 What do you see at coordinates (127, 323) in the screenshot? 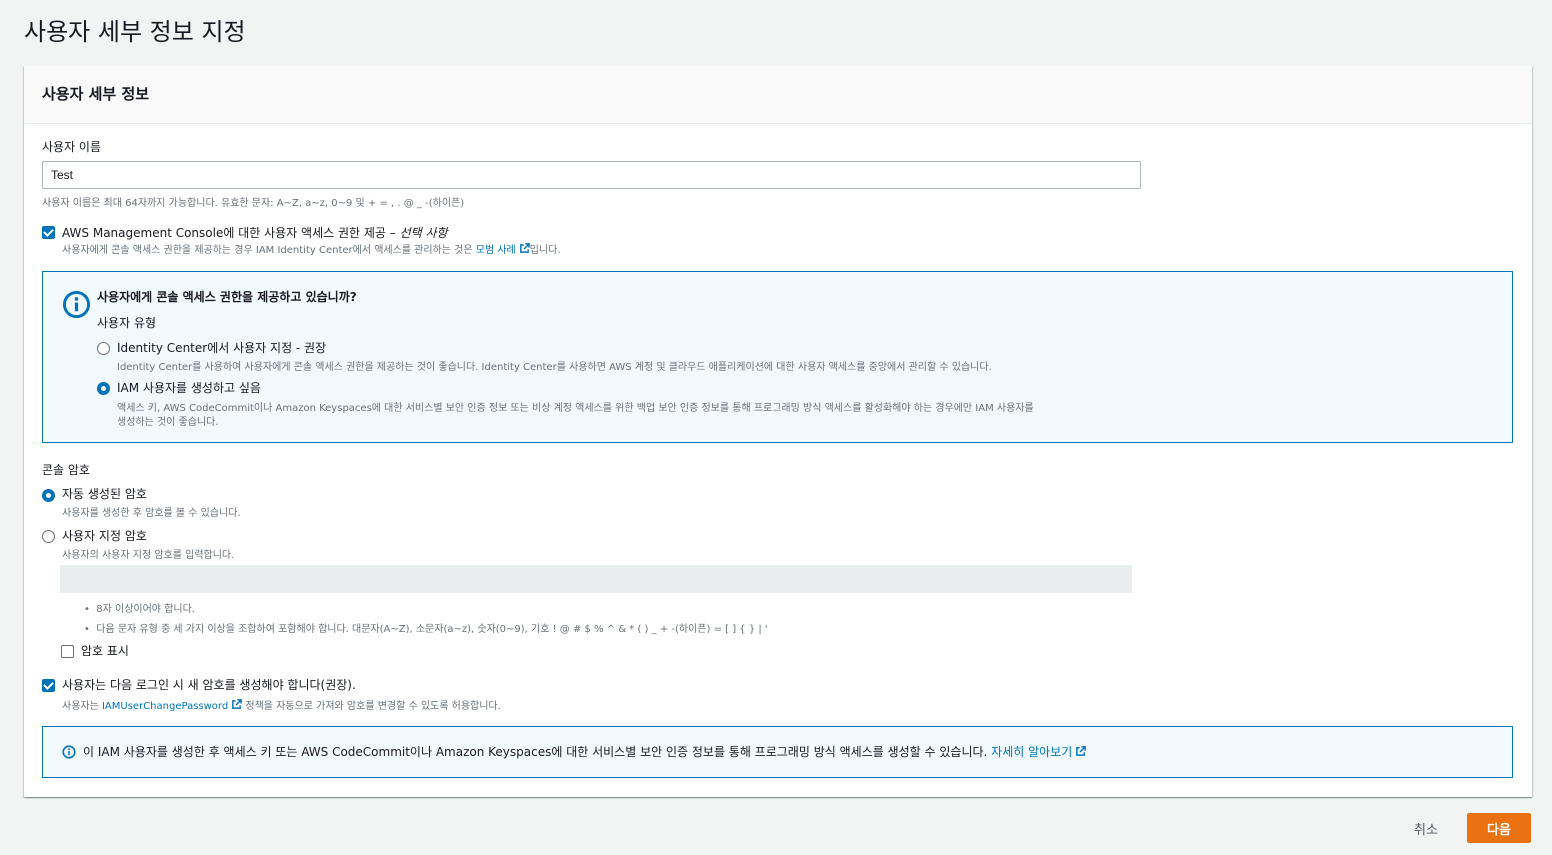
I see `user-type-label: 사용자 유형` at bounding box center [127, 323].